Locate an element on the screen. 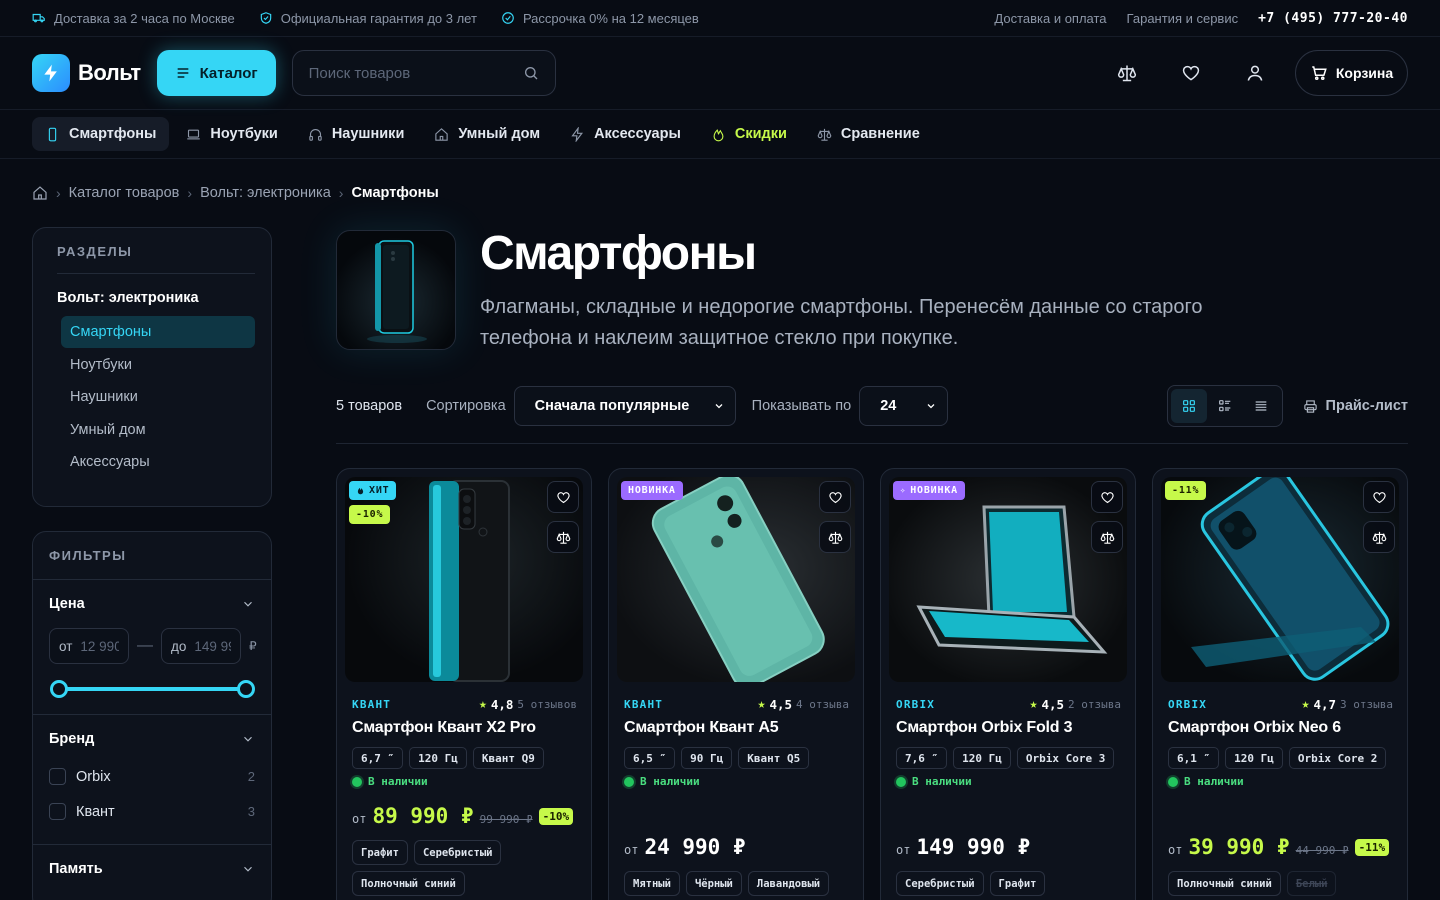 This screenshot has height=900, width=1440. review-count: 4 отзыва is located at coordinates (822, 704).